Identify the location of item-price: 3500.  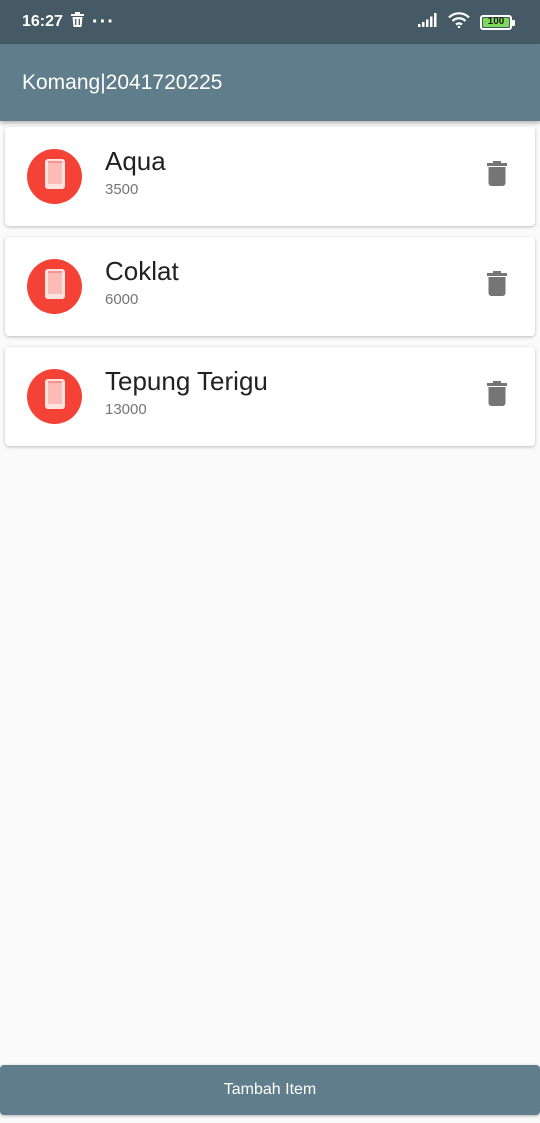
(122, 189).